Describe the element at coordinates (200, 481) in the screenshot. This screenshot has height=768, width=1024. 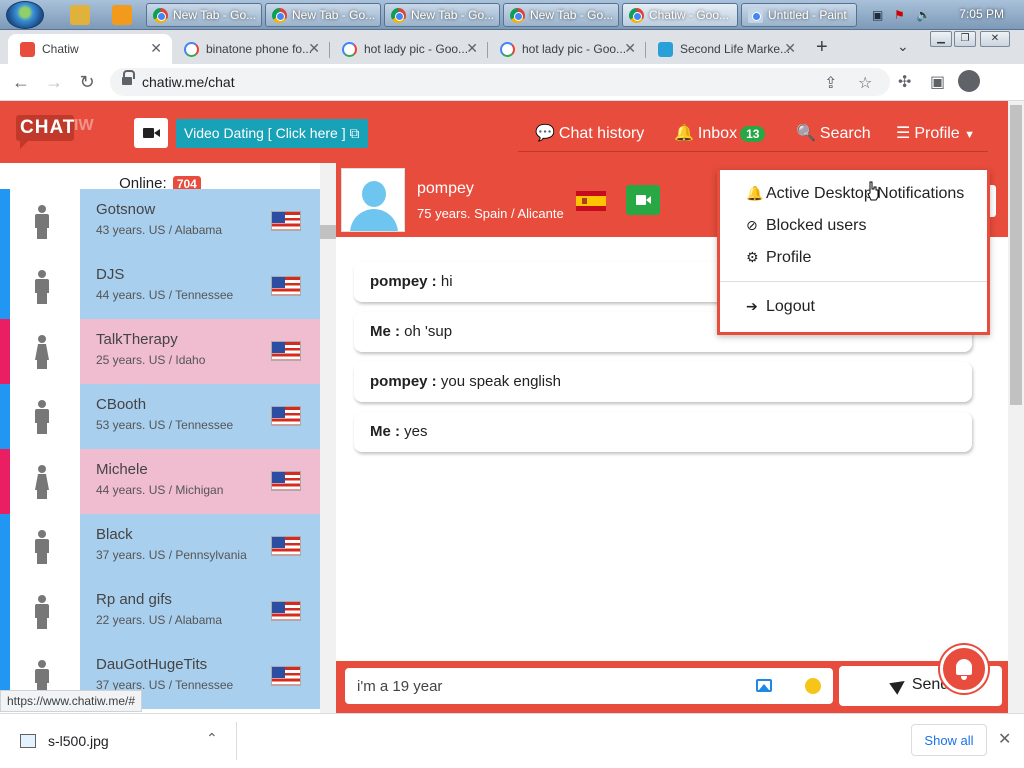
I see `user-card: Michele 44 years. US / Michigan` at that location.